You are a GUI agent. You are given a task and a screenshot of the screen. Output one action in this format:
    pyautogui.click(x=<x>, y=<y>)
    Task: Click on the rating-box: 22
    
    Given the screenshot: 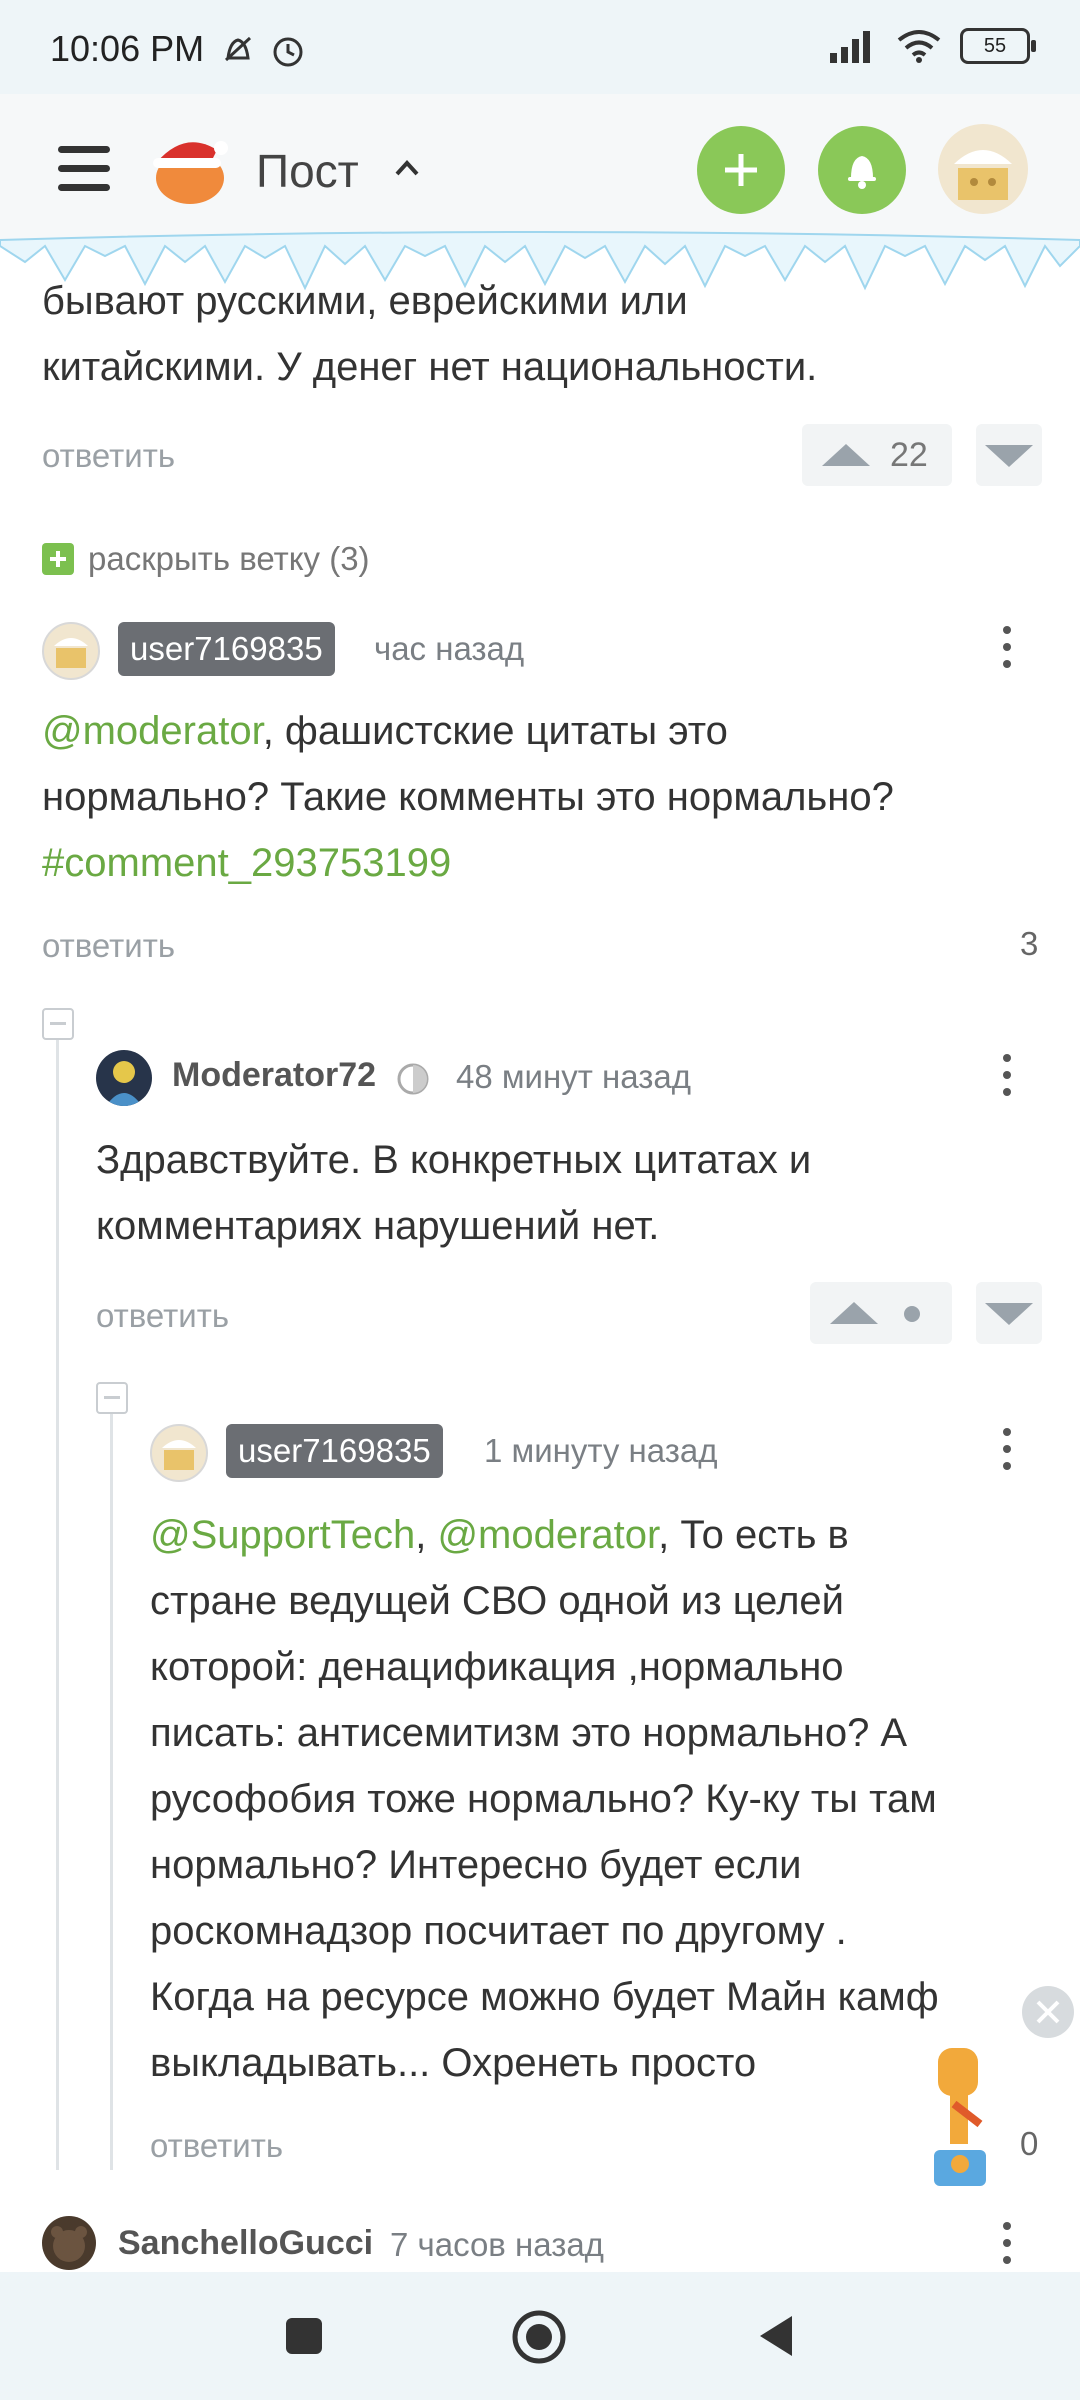 What is the action you would take?
    pyautogui.click(x=877, y=455)
    